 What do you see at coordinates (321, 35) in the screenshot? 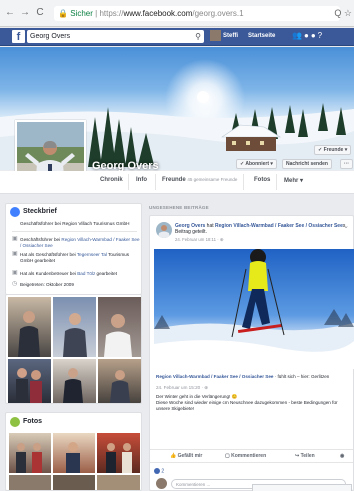
I see `help-icon: ?` at bounding box center [321, 35].